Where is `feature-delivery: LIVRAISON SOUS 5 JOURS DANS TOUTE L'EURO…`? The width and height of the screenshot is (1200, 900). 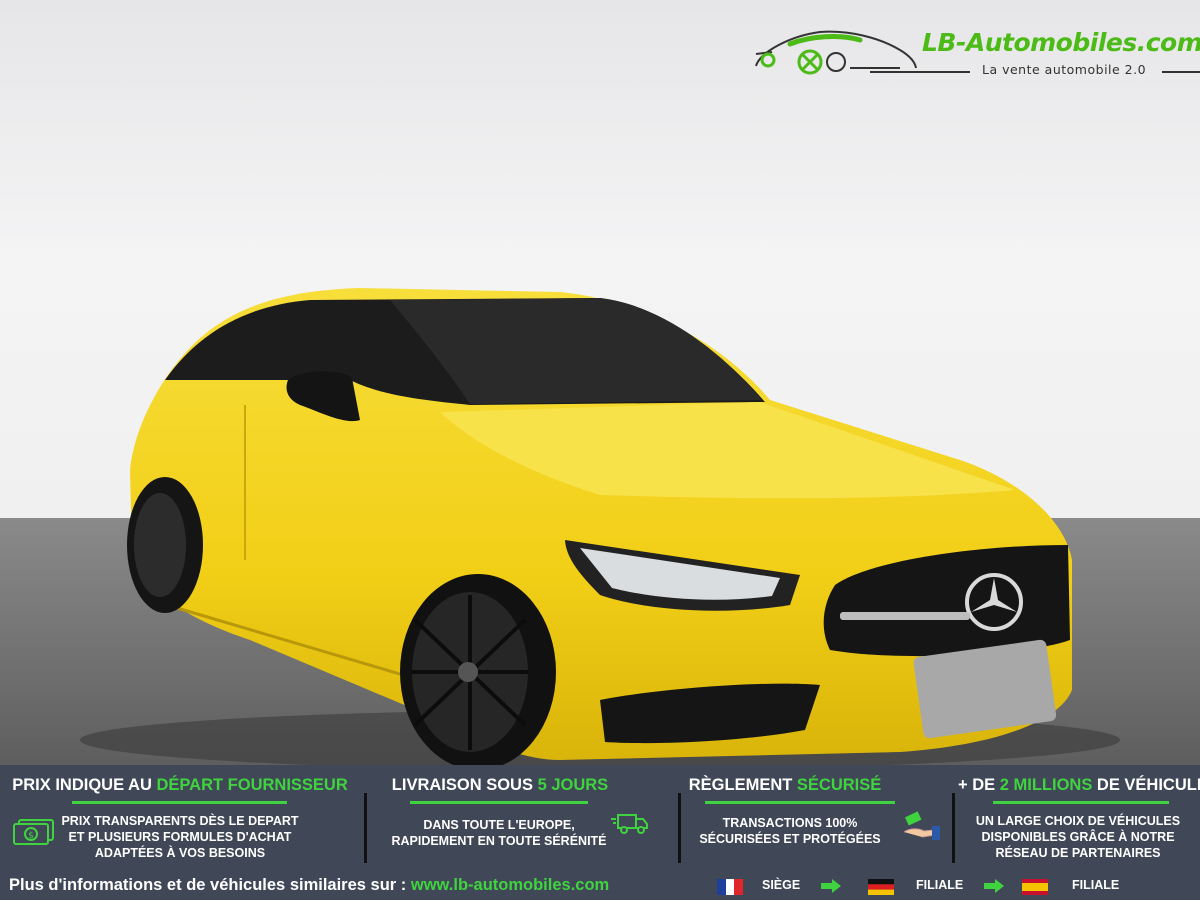
feature-delivery: LIVRAISON SOUS 5 JOURS DANS TOUTE L'EURO… is located at coordinates (520, 817).